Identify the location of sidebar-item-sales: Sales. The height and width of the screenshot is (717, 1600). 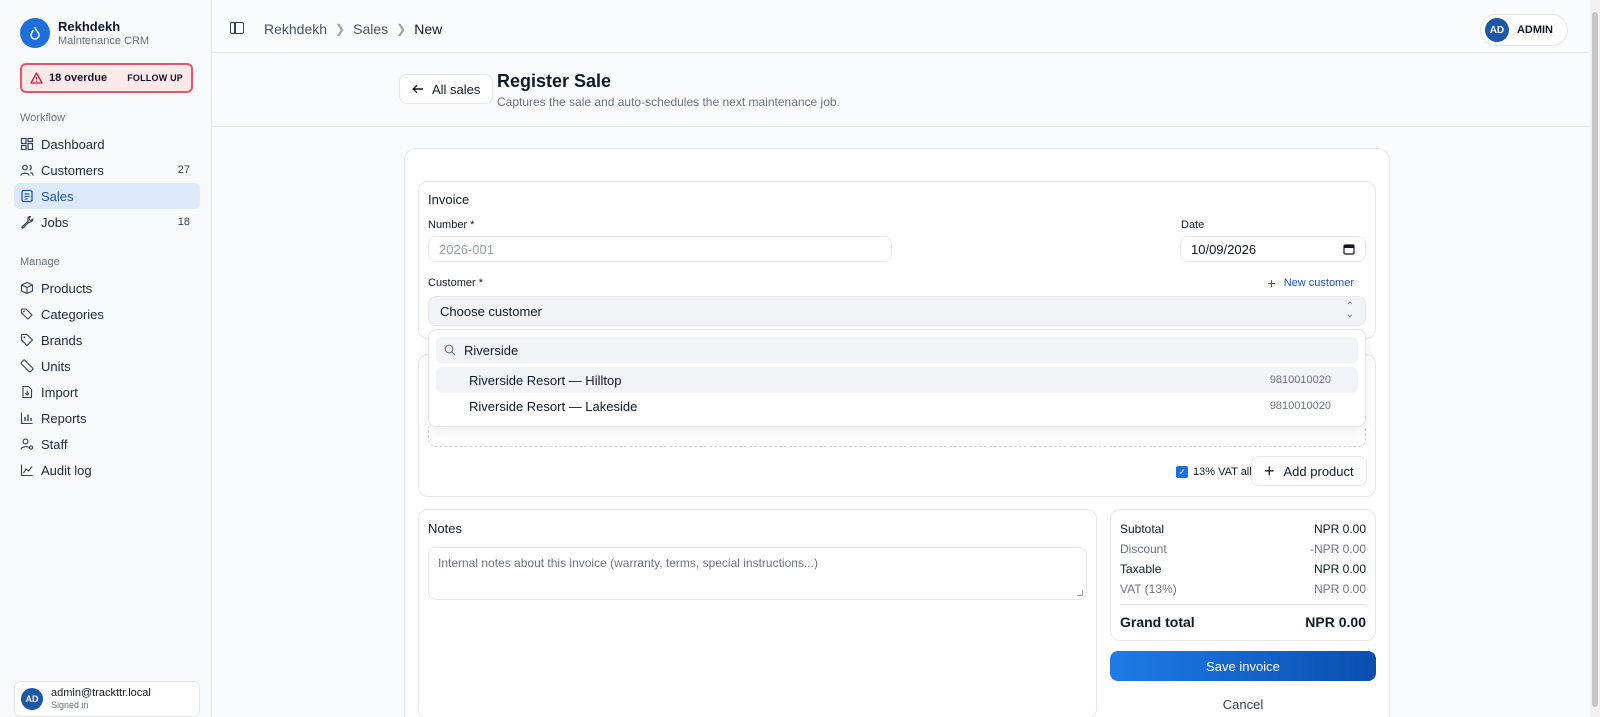
(107, 196).